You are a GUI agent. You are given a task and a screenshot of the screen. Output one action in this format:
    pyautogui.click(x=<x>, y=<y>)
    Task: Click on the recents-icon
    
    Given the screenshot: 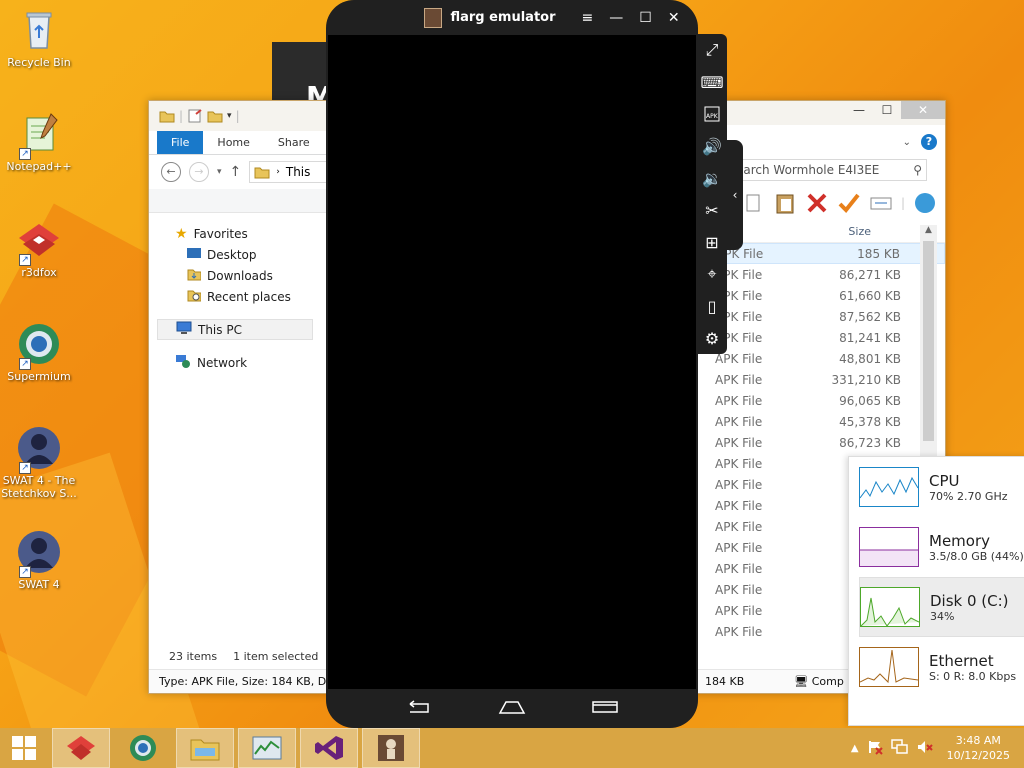 What is the action you would take?
    pyautogui.click(x=605, y=708)
    